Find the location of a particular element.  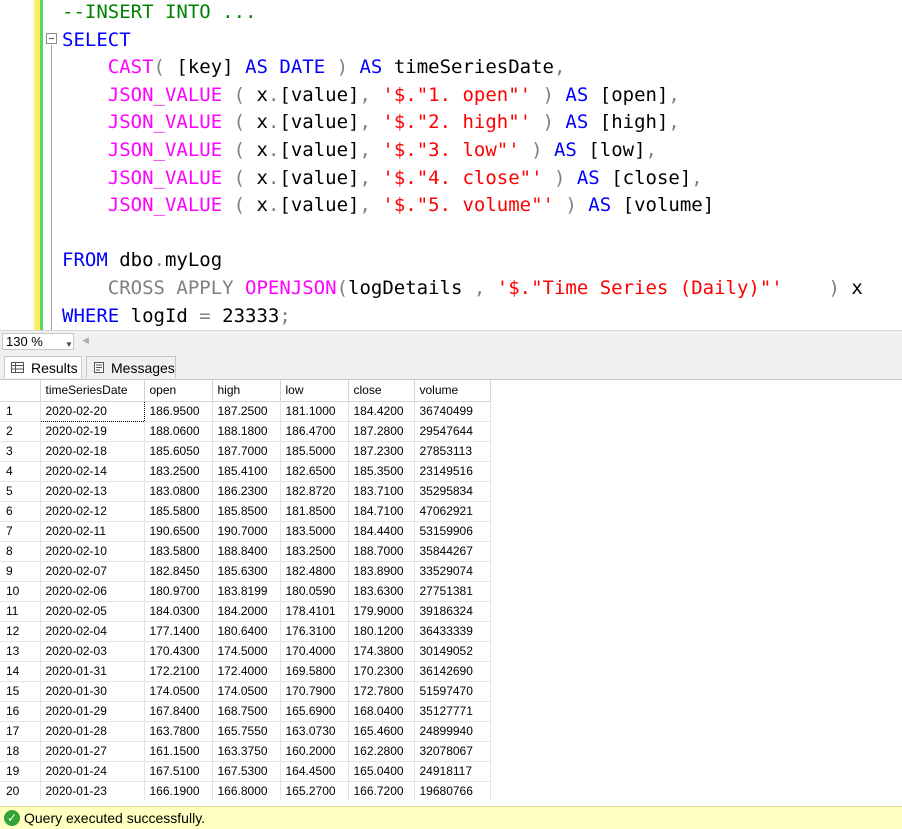

table-cell: 183.6300 is located at coordinates (381, 591).